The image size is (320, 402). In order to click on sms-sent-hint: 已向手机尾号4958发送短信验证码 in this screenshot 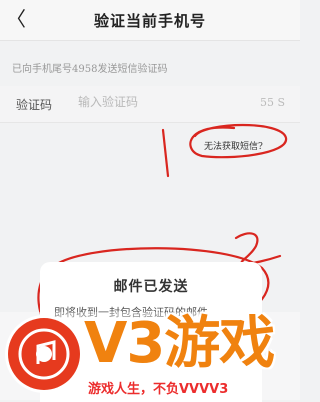, I will do `click(90, 69)`.